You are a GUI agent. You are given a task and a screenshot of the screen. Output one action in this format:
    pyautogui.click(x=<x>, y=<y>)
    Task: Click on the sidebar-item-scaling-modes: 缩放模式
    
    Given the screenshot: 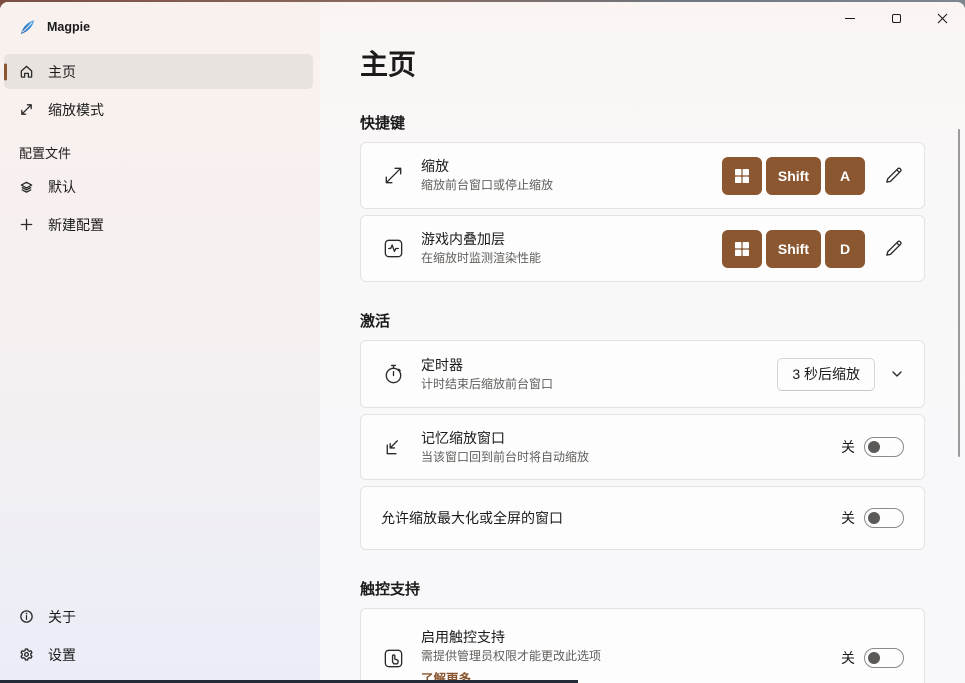 What is the action you would take?
    pyautogui.click(x=158, y=109)
    